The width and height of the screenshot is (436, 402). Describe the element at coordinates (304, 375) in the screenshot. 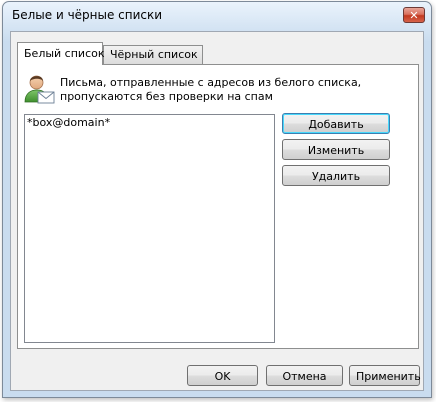

I see `cancel-button: Отмена` at that location.